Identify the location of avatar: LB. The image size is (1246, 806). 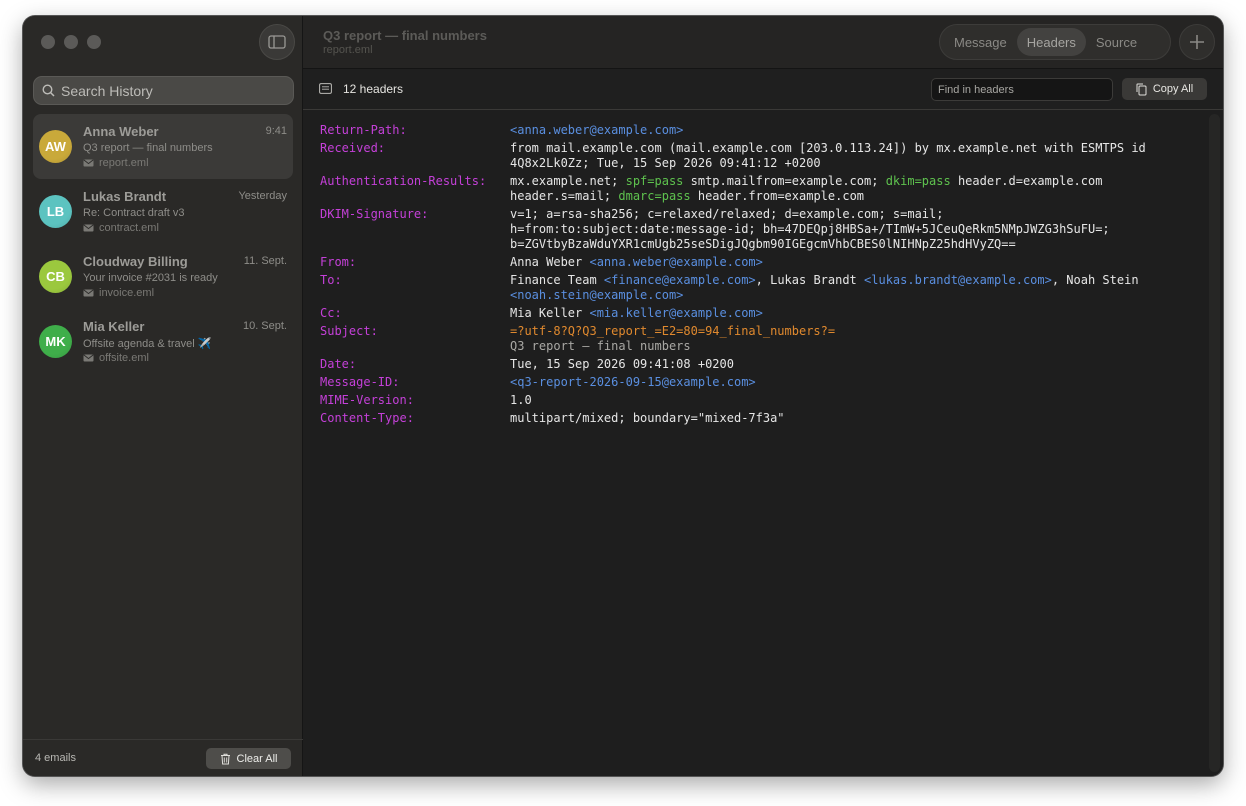
(55, 211).